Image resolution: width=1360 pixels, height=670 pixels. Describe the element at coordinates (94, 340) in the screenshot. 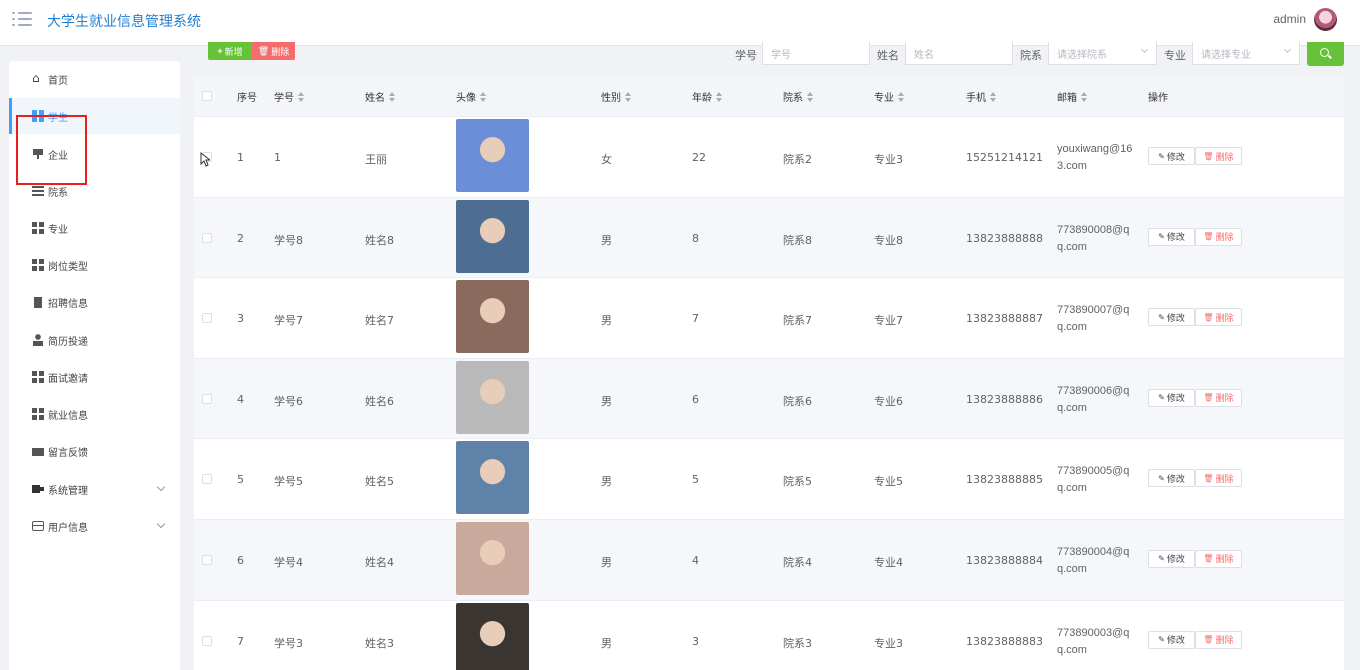

I see `sidebar-item-7: 简历投递` at that location.